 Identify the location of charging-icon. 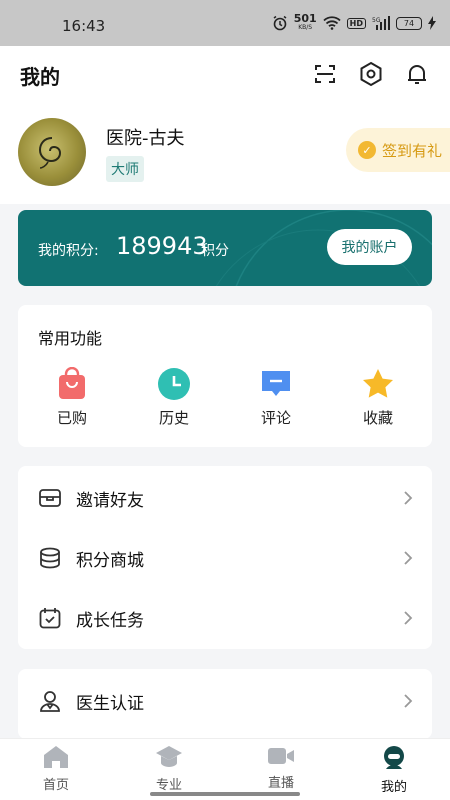
(432, 23).